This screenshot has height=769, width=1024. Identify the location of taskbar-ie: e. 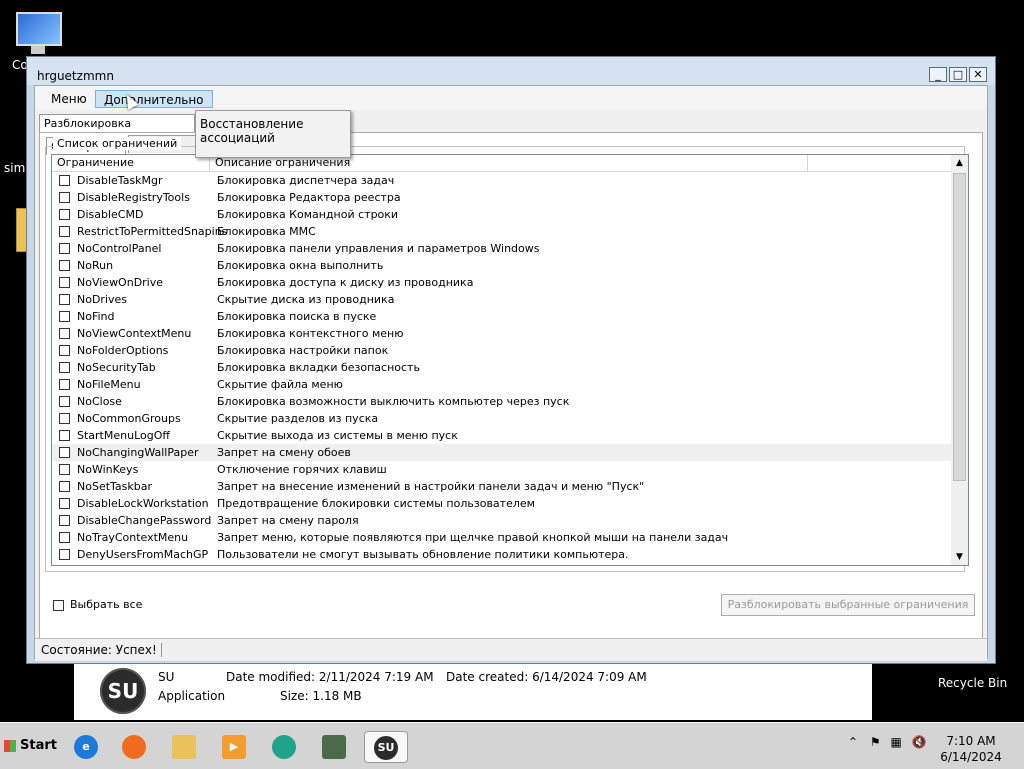
(86, 747).